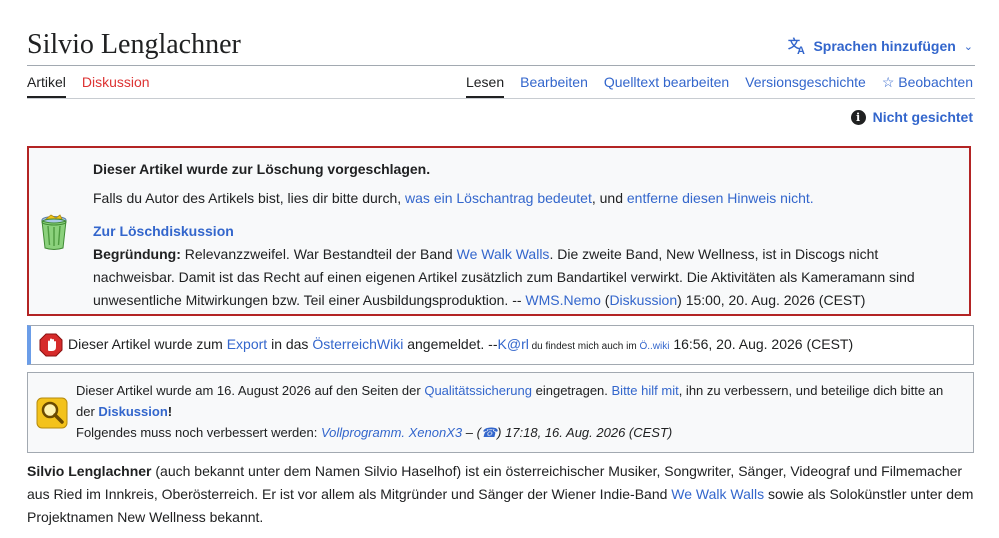 This screenshot has width=999, height=538. I want to click on deletion-hint-text-mid: , und, so click(609, 198).